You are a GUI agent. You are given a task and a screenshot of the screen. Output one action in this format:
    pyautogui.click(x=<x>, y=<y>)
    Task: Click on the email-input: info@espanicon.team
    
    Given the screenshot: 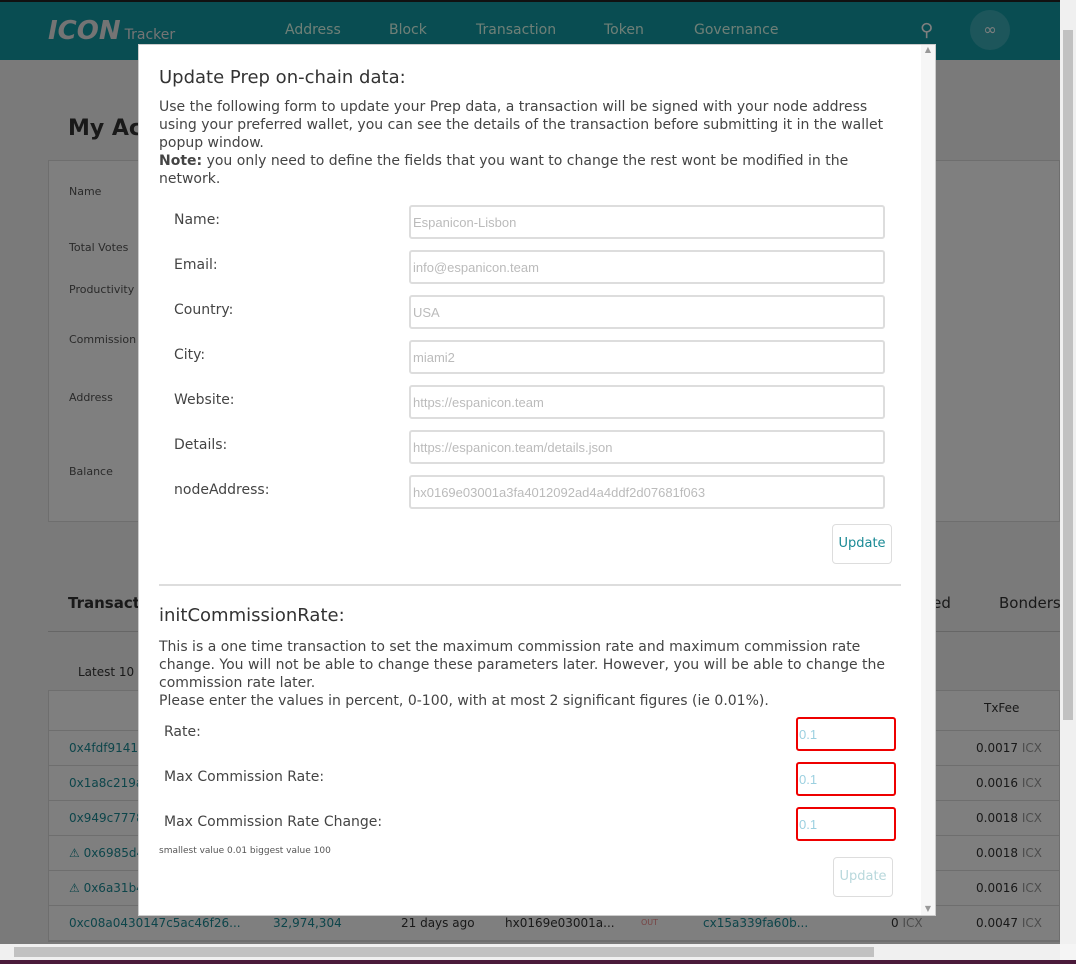 What is the action you would take?
    pyautogui.click(x=647, y=267)
    